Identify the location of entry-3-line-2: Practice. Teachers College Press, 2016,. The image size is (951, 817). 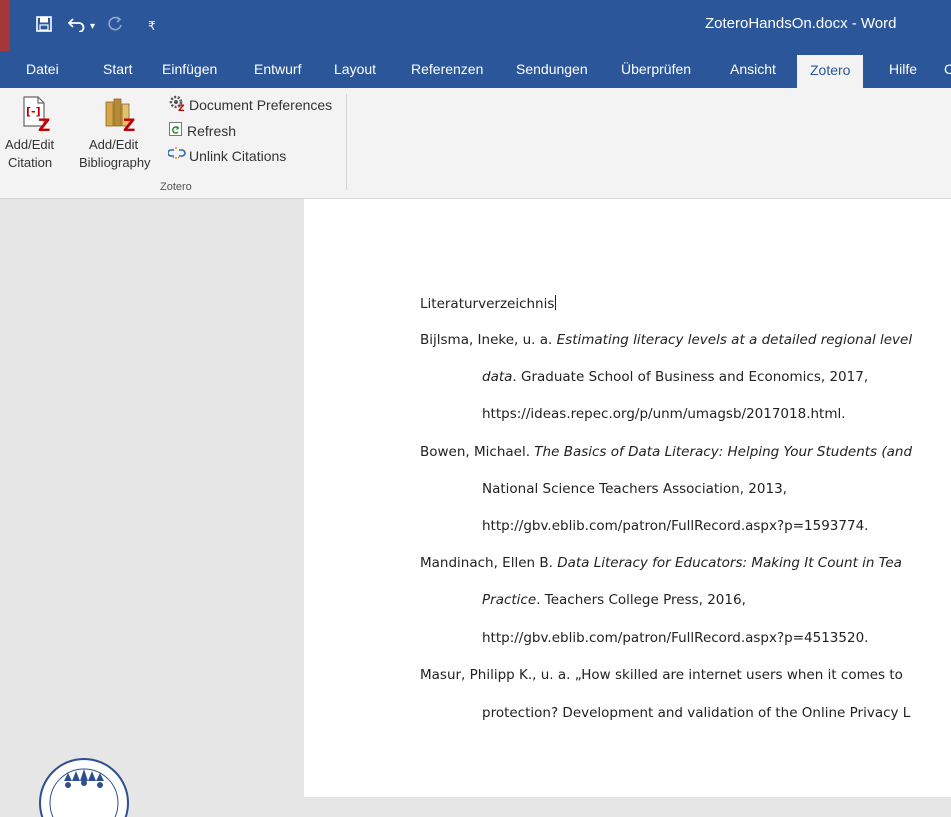
(614, 600).